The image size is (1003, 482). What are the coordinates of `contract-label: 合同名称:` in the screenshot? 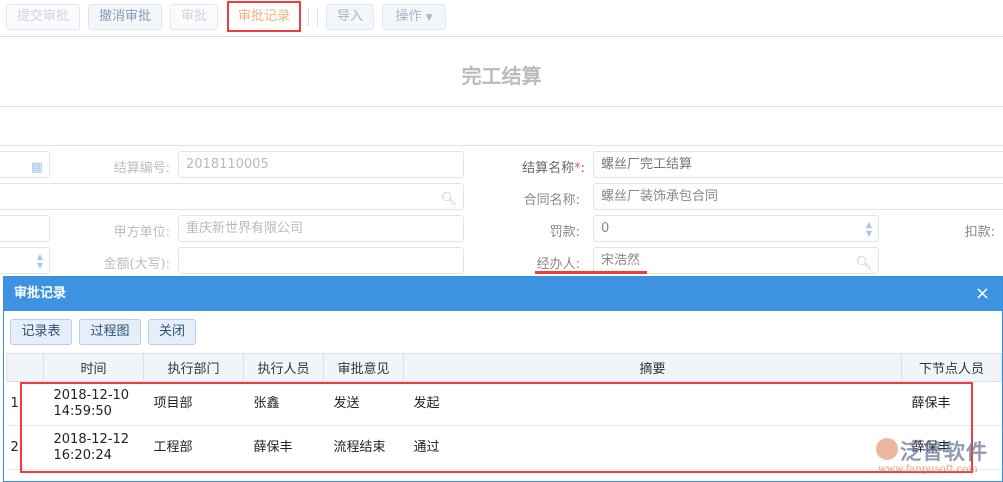 It's located at (551, 200).